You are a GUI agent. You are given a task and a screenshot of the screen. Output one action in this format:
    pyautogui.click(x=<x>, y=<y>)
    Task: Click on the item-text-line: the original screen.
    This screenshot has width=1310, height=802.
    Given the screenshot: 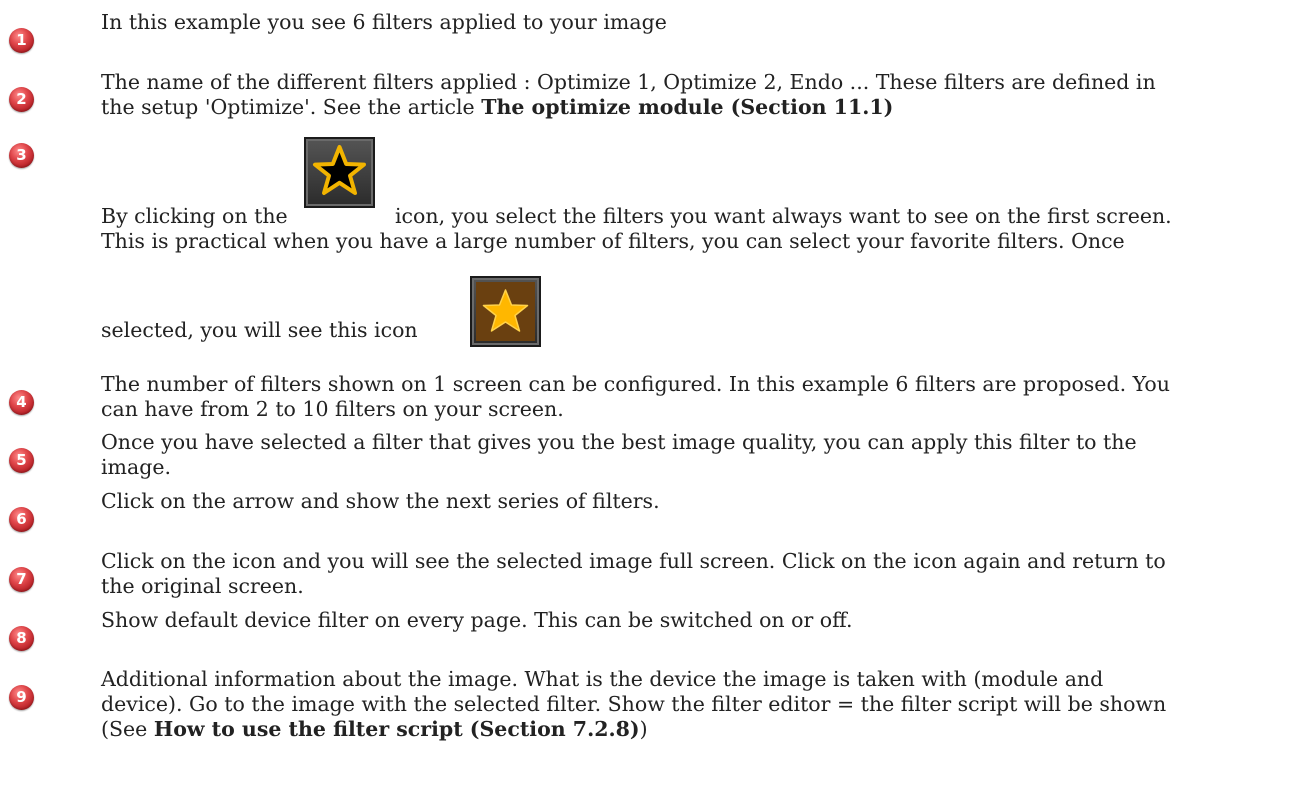 What is the action you would take?
    pyautogui.click(x=202, y=586)
    